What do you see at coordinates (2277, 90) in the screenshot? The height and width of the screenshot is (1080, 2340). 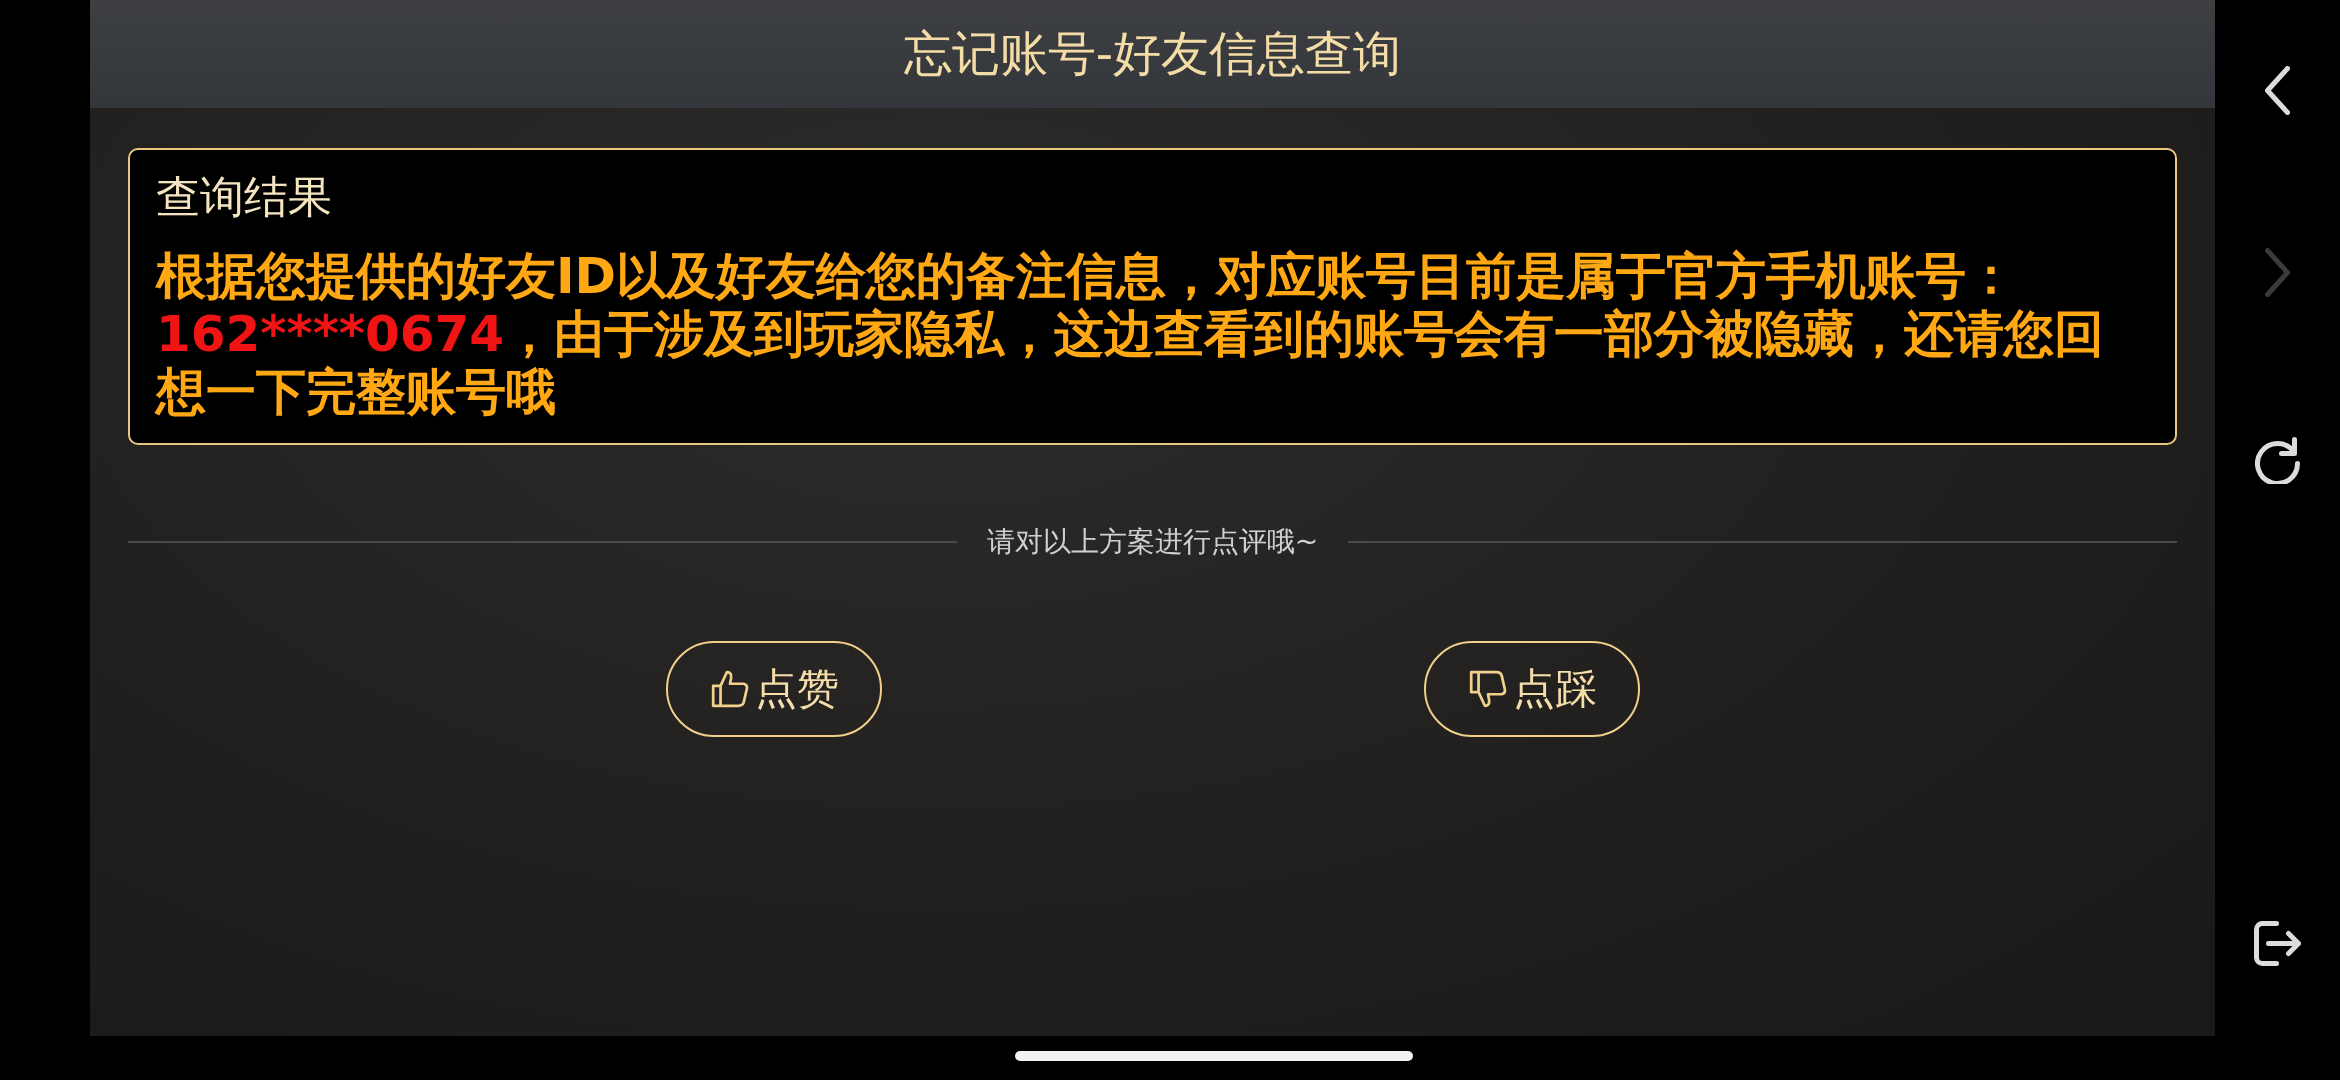 I see `back-icon` at bounding box center [2277, 90].